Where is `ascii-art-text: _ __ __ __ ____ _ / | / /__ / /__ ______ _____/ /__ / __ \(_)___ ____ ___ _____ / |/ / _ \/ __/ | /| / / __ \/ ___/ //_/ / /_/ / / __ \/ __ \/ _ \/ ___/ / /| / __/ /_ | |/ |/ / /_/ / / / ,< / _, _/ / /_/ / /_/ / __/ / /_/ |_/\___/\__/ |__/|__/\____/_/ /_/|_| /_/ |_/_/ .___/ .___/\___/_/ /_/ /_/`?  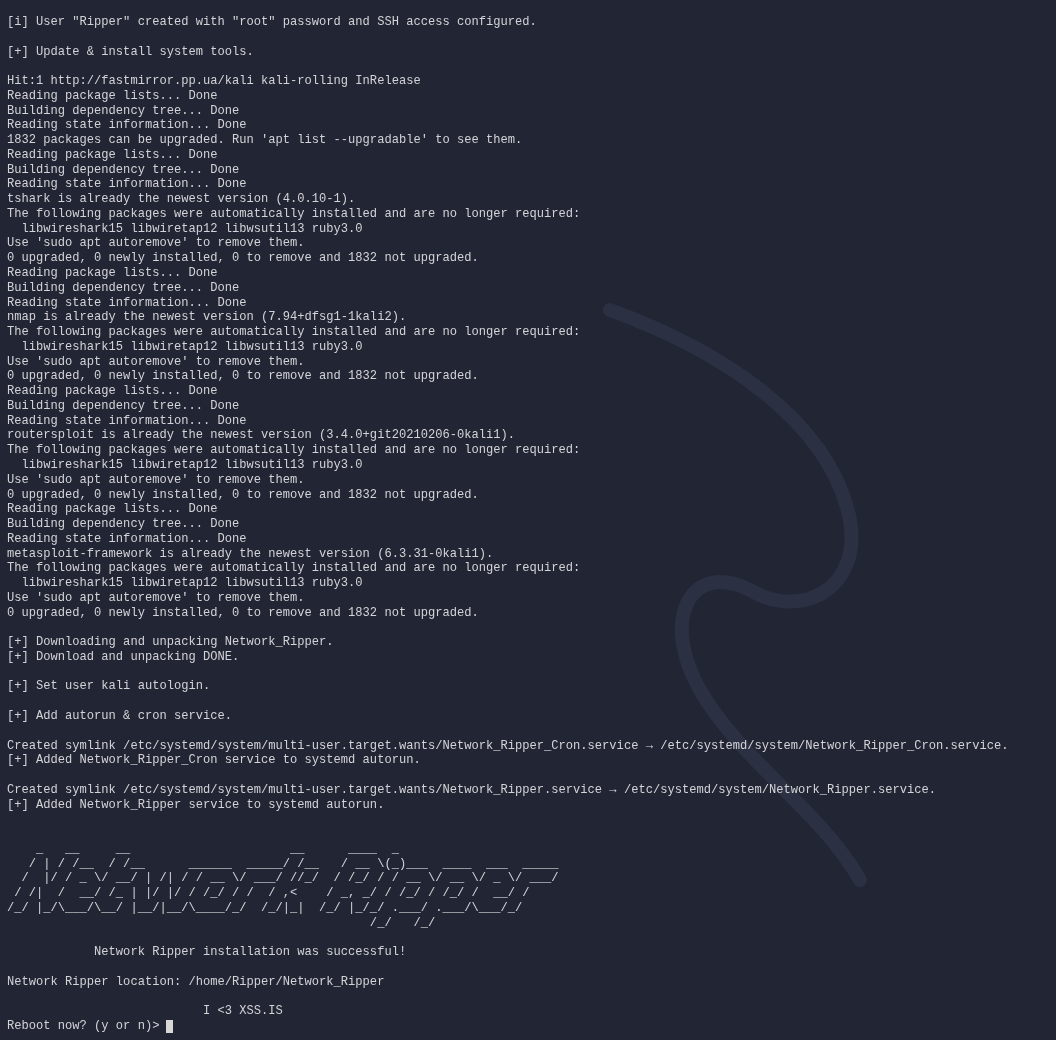 ascii-art-text: _ __ __ __ ____ _ / | / /__ / /__ ______ _____/ /__ / __ \(_)___ ____ ___ _____ / |/ / _ \/ __/ | /| / / __ \/ ___/ //_/ / /_/ / / __ \/ __ \/ _ \/ ___/ / /| / __/ /_ | |/ |/ / /_/ / / / ,< / _, _/ / /_/ / /_/ / __/ / /_/ |_/\___/\__/ |__/|__/\____/_/ /_/|_| /_/ |_/_/ .___/ .___/\___/_/ /_/ /_/ is located at coordinates (283, 886).